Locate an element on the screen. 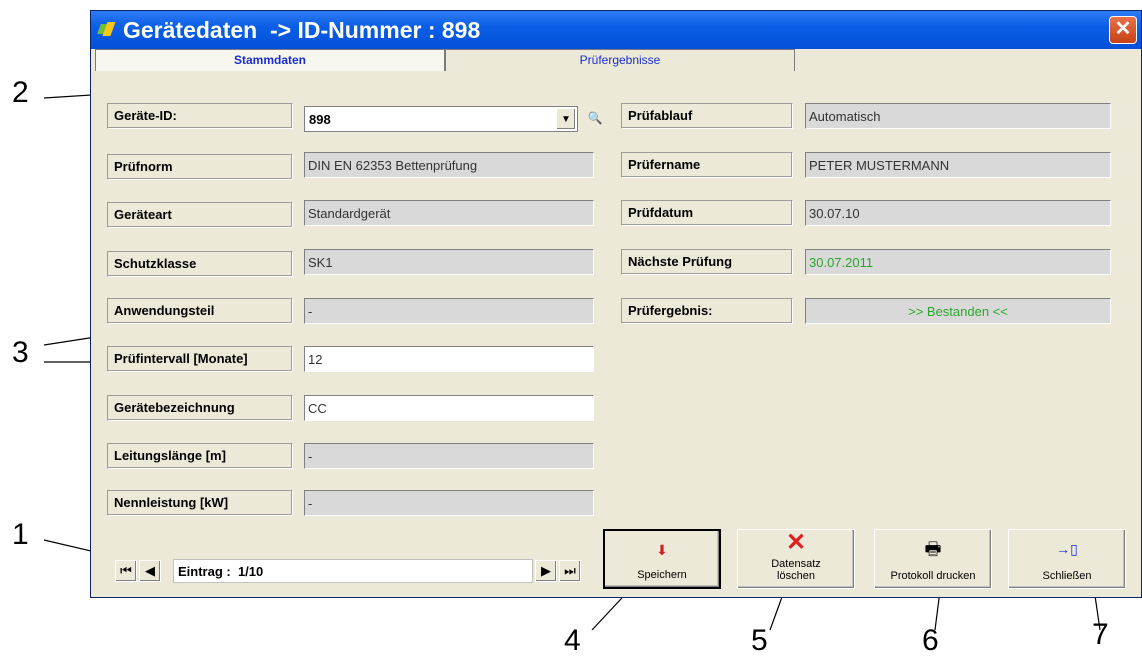  binoculars-search-icon: 🔍 is located at coordinates (595, 119).